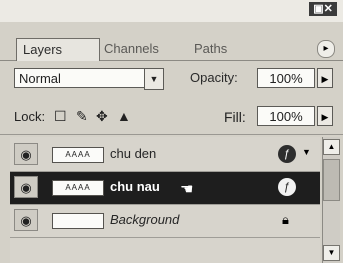 This screenshot has width=343, height=263. What do you see at coordinates (326, 49) in the screenshot?
I see `panel-menu-button: ▸` at bounding box center [326, 49].